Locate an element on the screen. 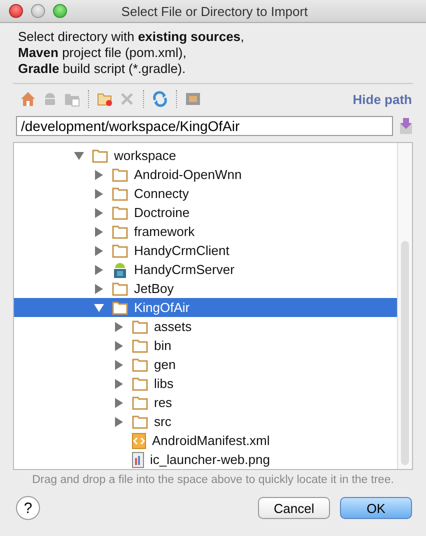  tree-row: src is located at coordinates (213, 421).